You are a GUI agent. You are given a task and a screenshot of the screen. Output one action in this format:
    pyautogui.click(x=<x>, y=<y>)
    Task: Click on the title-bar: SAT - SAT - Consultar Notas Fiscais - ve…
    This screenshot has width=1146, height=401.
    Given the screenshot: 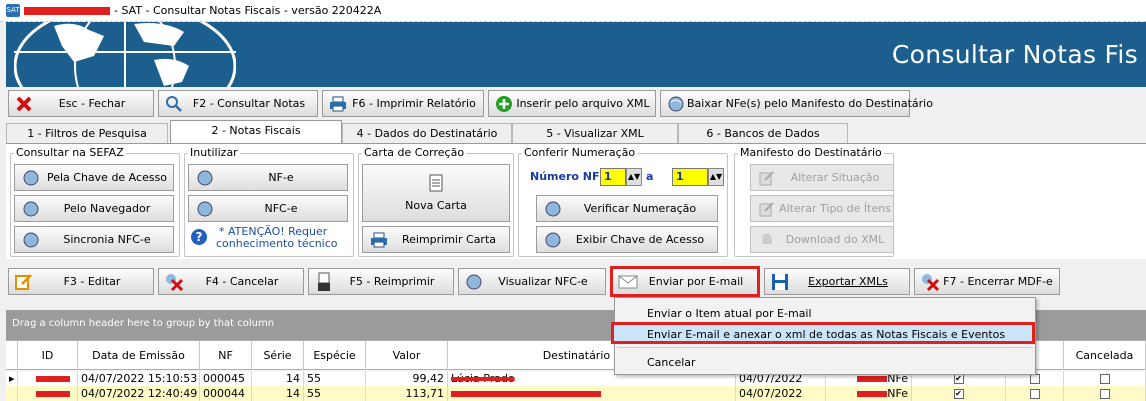 What is the action you would take?
    pyautogui.click(x=573, y=11)
    